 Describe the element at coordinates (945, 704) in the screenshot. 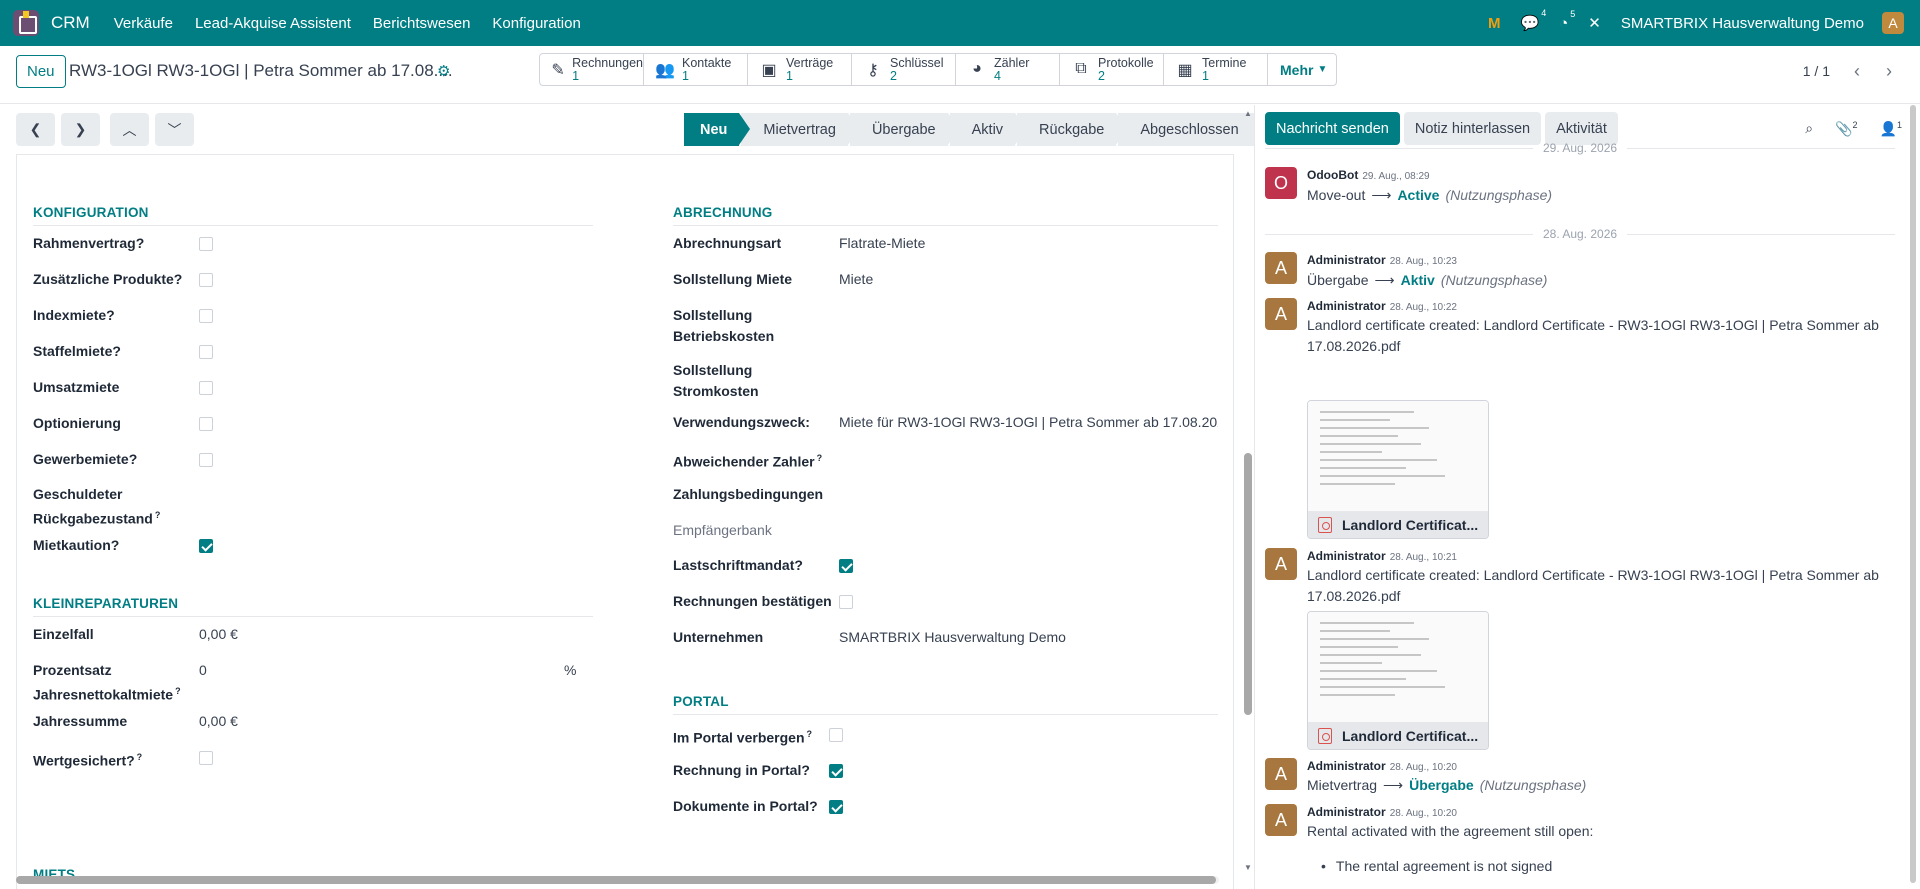

I see `group-title-portal: PORTAL` at that location.